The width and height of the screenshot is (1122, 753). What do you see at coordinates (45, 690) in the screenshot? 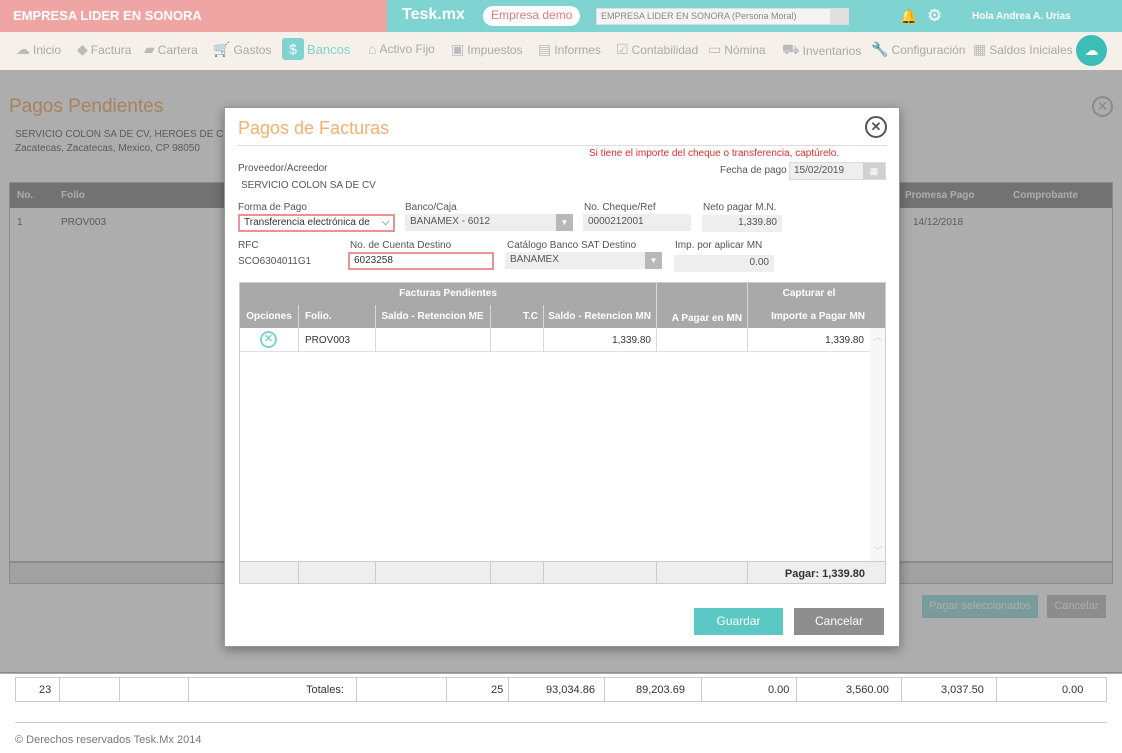
I see `totals-count: 23` at bounding box center [45, 690].